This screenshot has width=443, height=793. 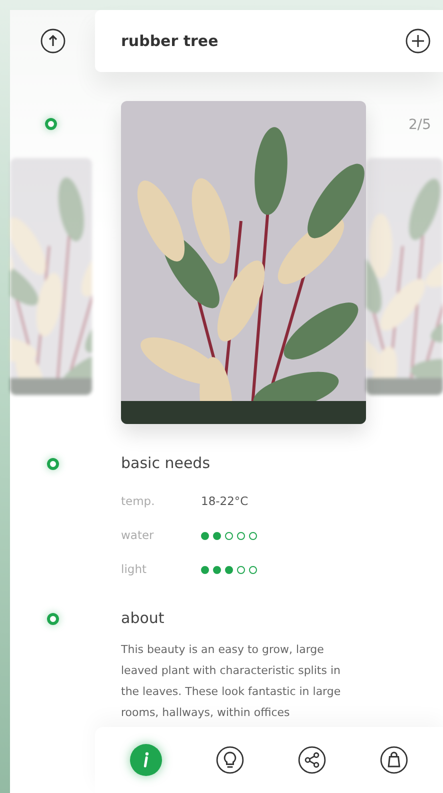 What do you see at coordinates (224, 501) in the screenshot?
I see `need-value: 18-22°C` at bounding box center [224, 501].